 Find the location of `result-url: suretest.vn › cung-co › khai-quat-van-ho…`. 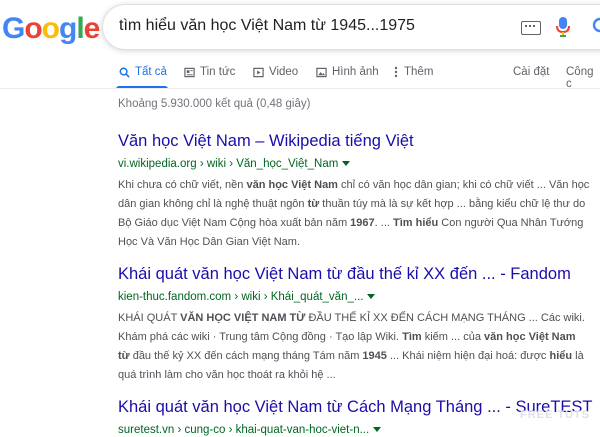

result-url: suretest.vn › cung-co › khai-quat-van-ho… is located at coordinates (359, 430).